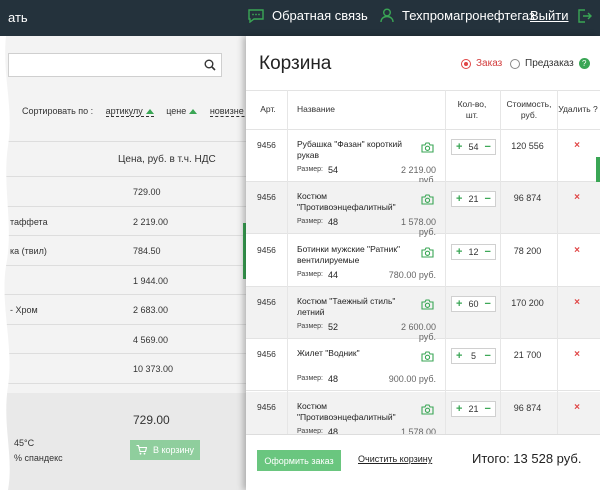  What do you see at coordinates (578, 109) in the screenshot?
I see `col-delete: Удалить ?` at bounding box center [578, 109].